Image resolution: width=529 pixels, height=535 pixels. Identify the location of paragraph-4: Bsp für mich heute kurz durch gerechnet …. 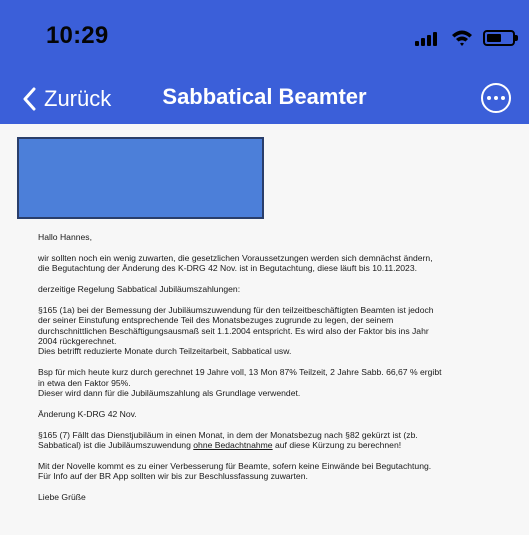
(240, 383).